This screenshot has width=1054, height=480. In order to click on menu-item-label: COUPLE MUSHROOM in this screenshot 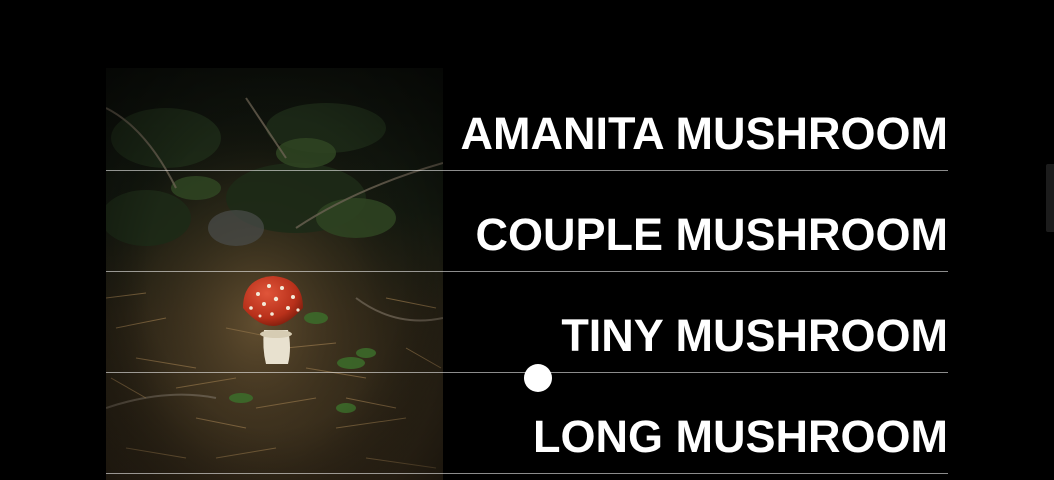, I will do `click(712, 234)`.